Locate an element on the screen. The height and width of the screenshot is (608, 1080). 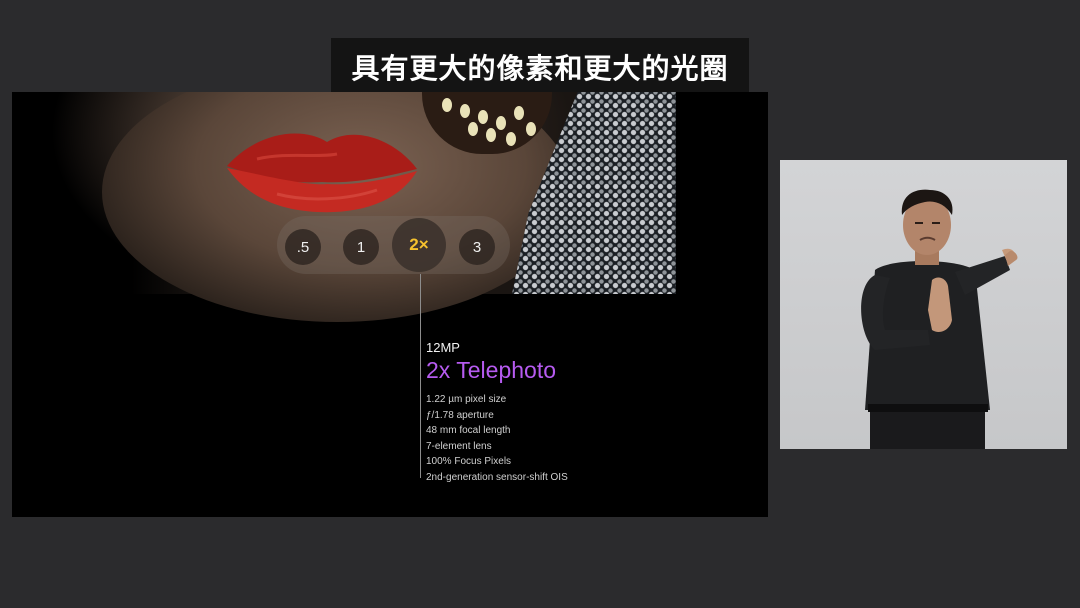
callout-leader-line is located at coordinates (420, 376).